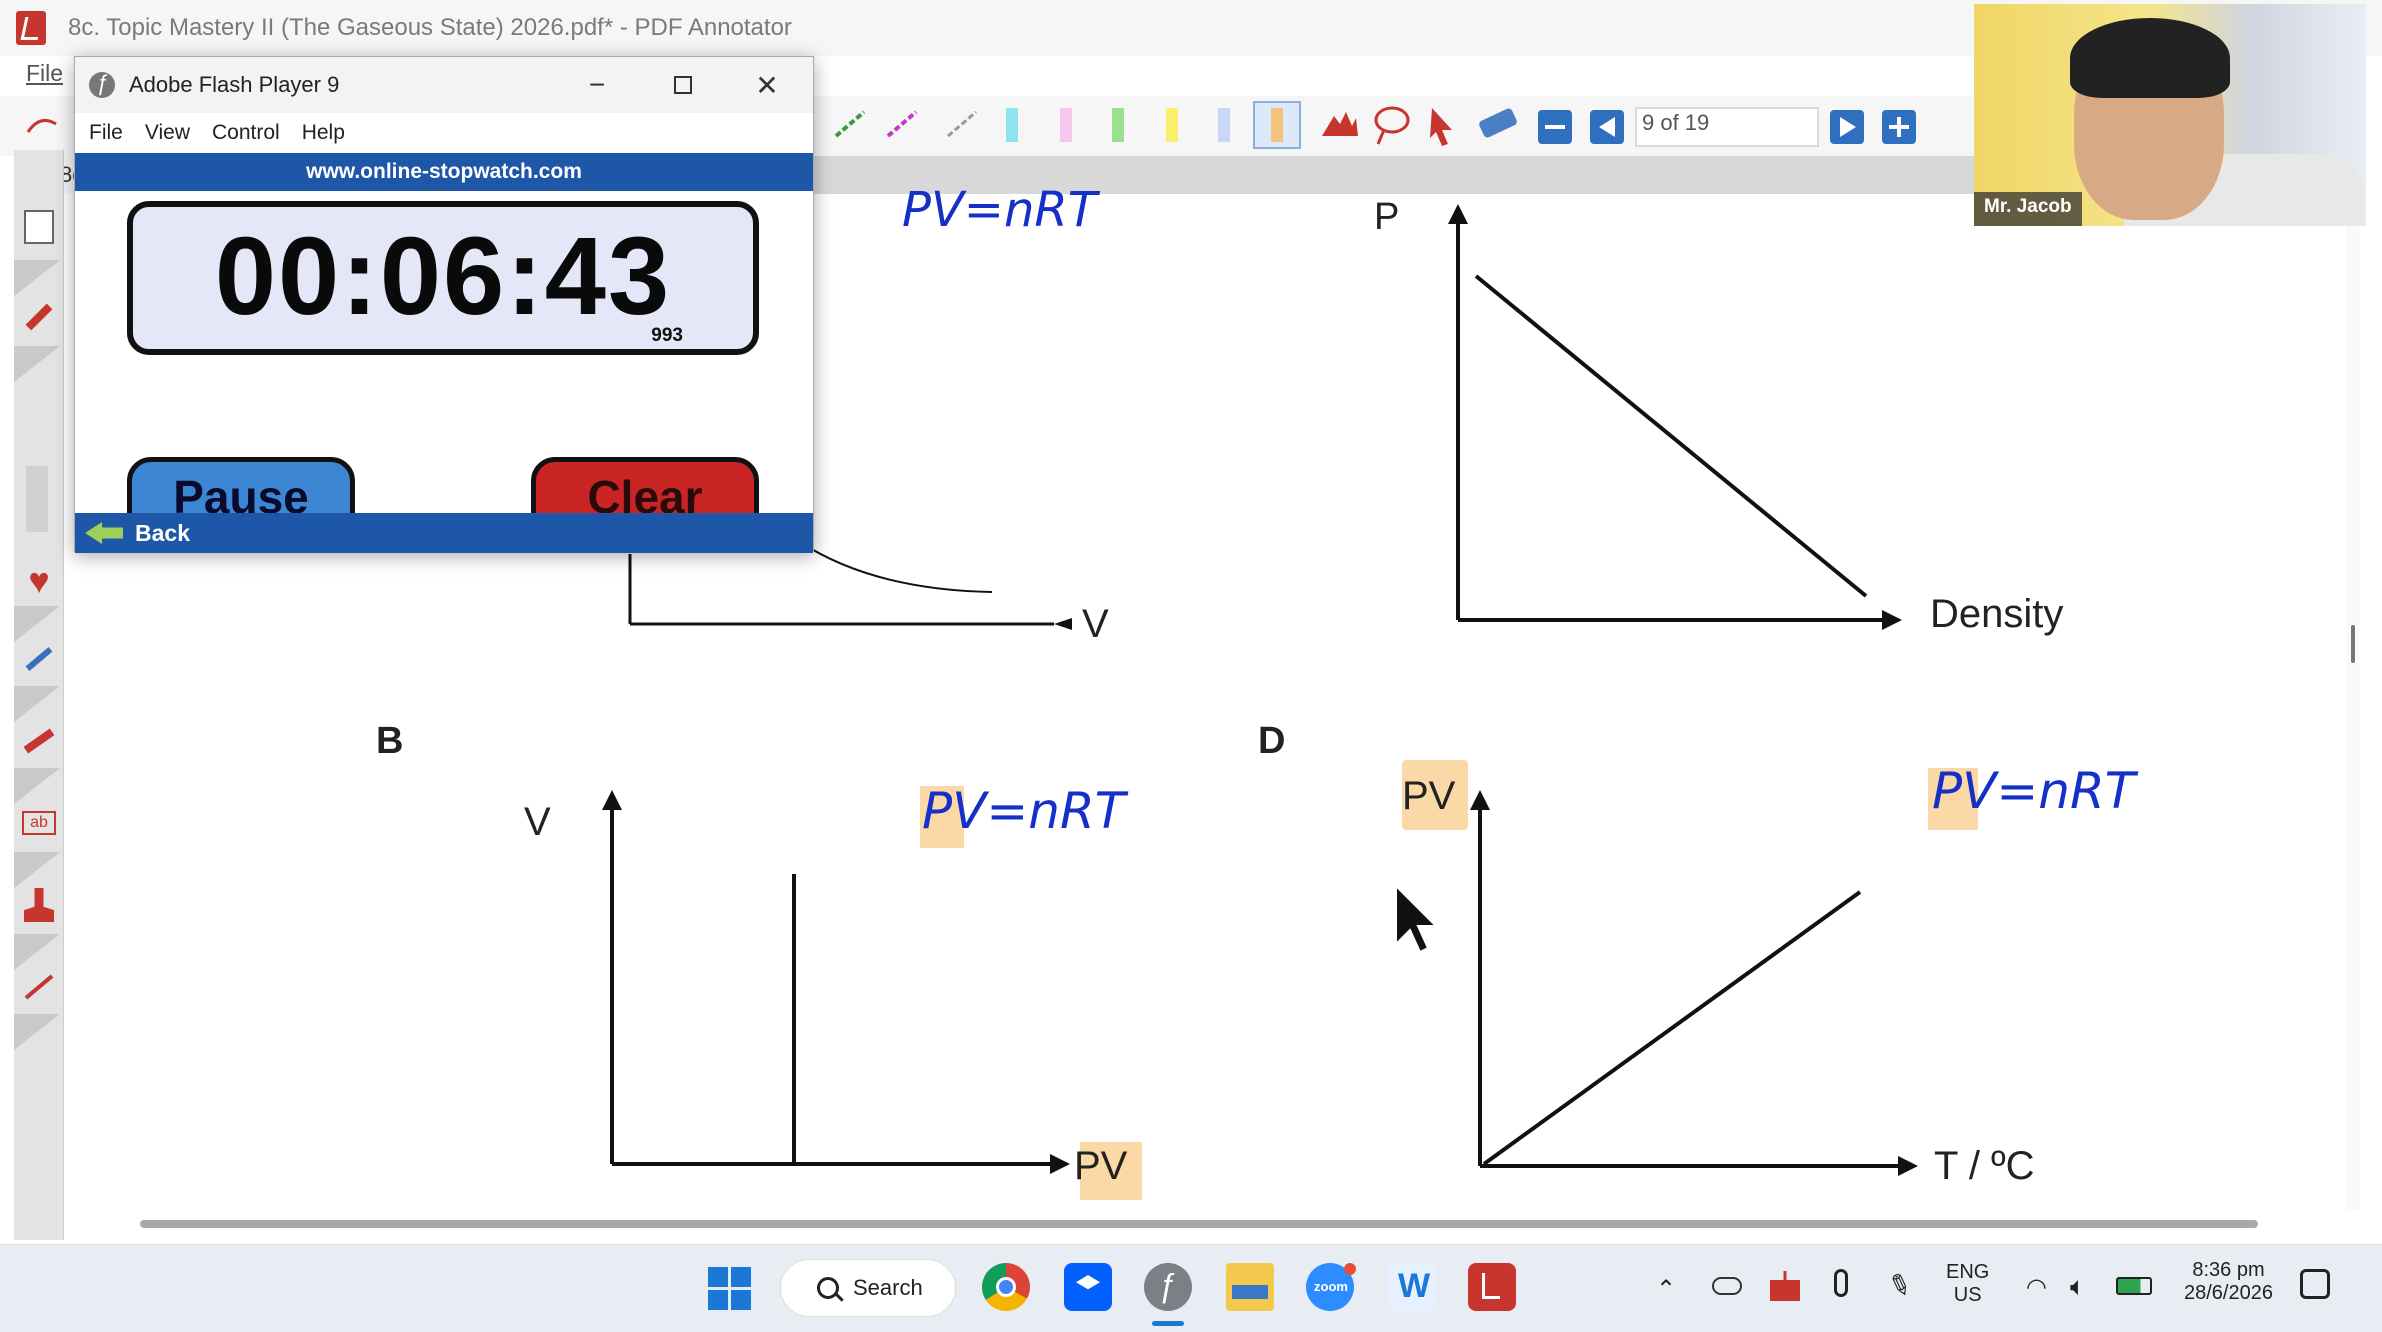 This screenshot has height=1332, width=2382. I want to click on stopwatch-display: 00:06:43 993, so click(443, 278).